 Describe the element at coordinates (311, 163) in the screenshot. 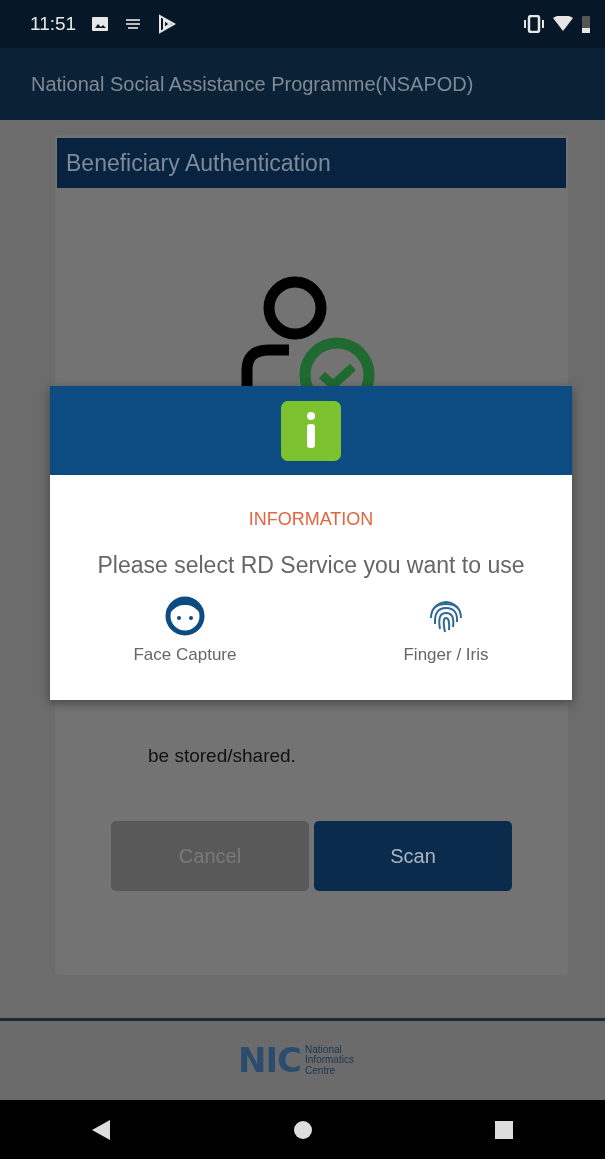

I see `card-title: Beneficiary Authentication` at that location.